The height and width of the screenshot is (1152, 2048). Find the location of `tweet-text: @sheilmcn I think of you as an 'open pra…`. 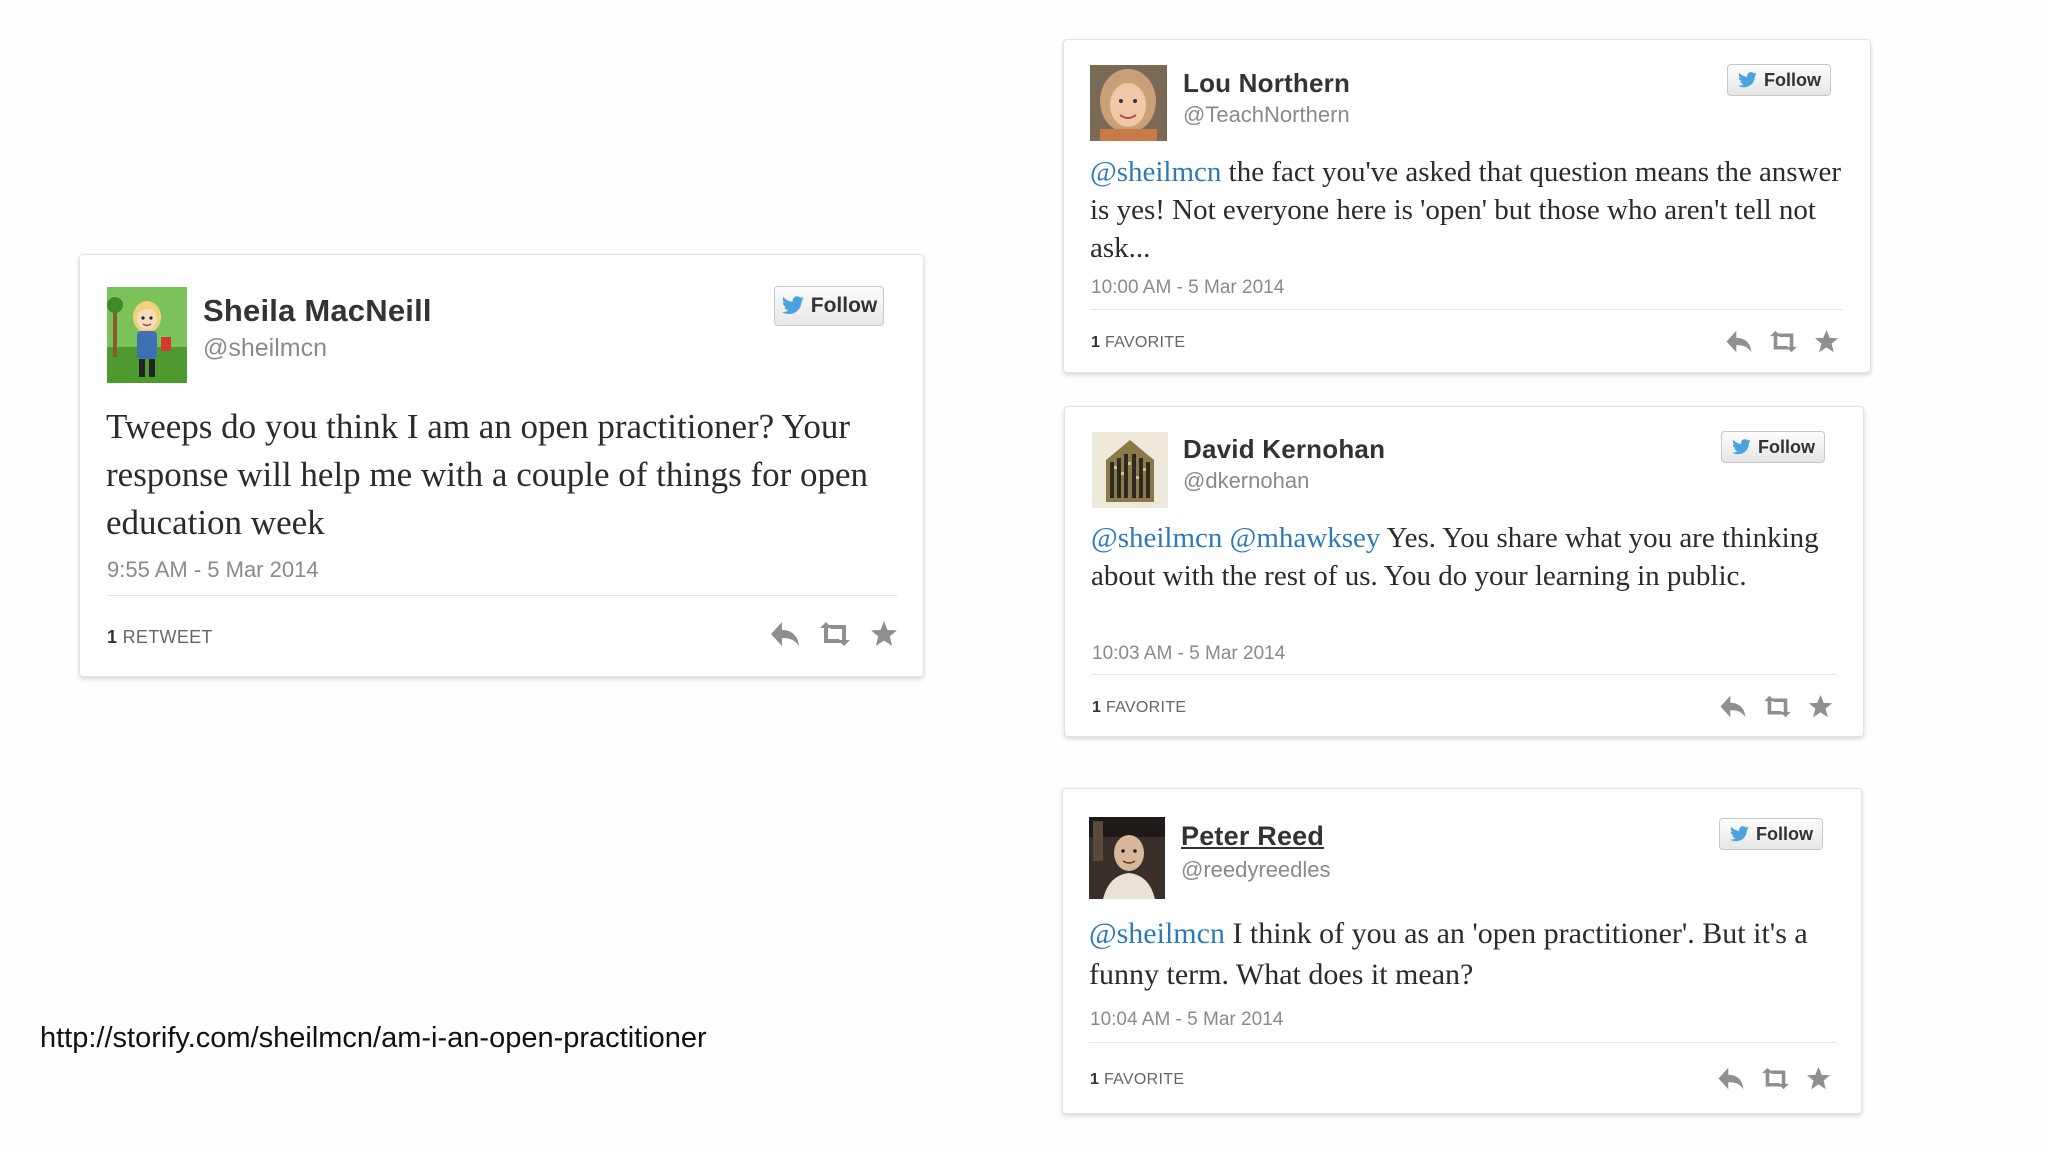

tweet-text: @sheilmcn I think of you as an 'open pra… is located at coordinates (1465, 954).